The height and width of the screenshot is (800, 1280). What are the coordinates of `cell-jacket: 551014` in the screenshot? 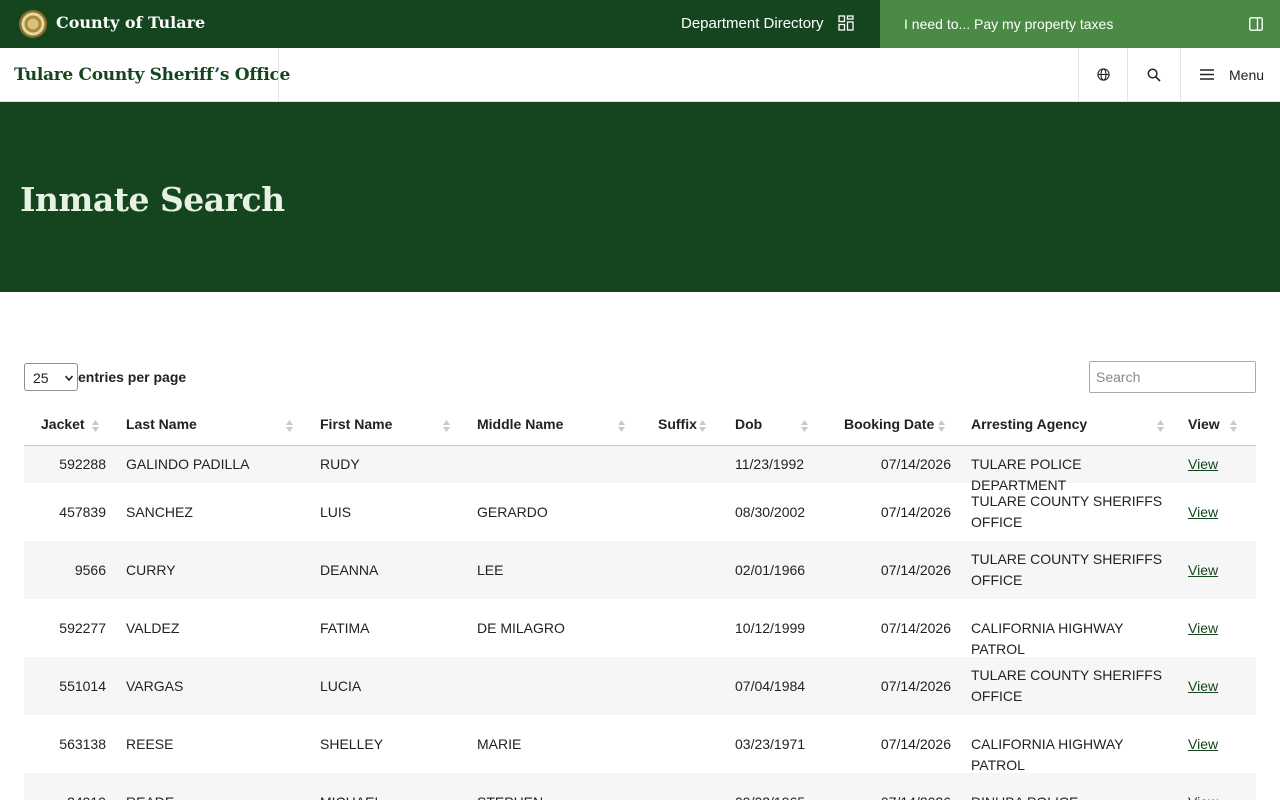 It's located at (82, 686).